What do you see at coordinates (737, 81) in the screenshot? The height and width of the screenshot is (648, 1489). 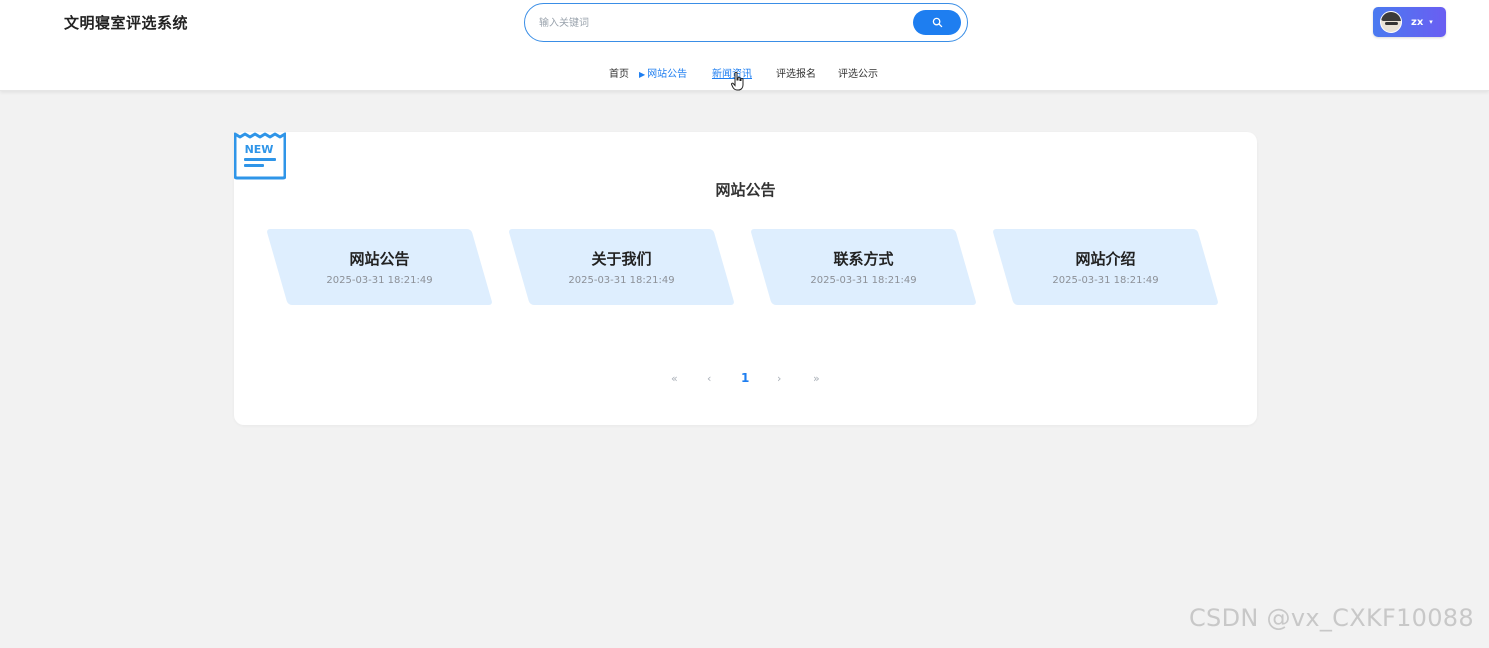 I see `mouse-pointer-icon` at bounding box center [737, 81].